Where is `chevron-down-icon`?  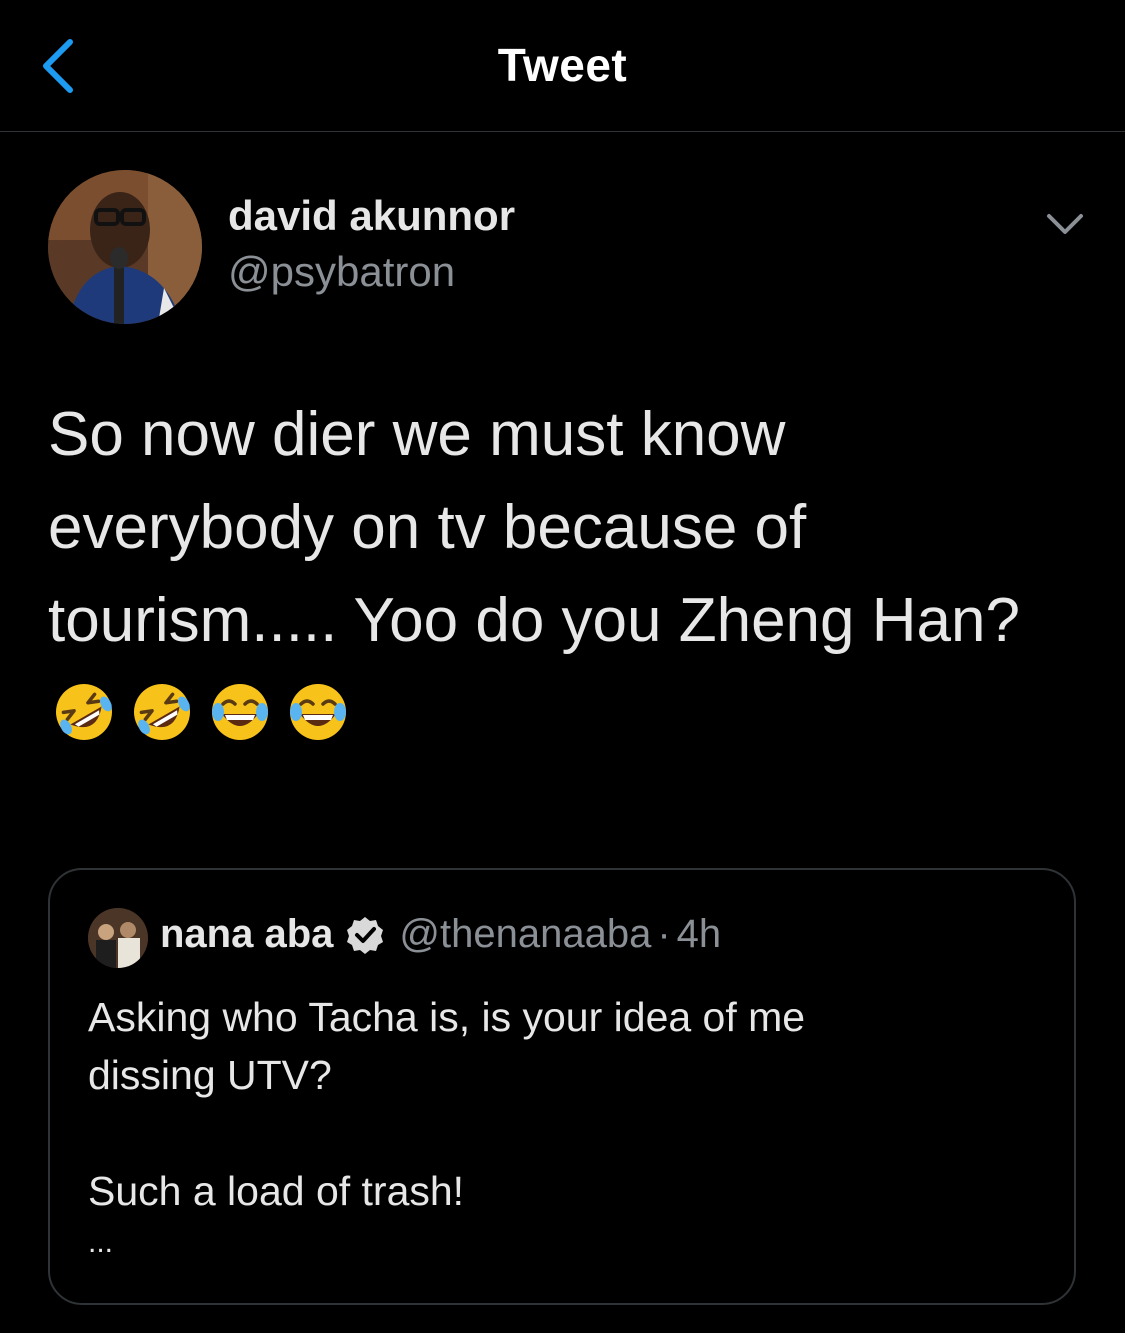 chevron-down-icon is located at coordinates (1065, 224).